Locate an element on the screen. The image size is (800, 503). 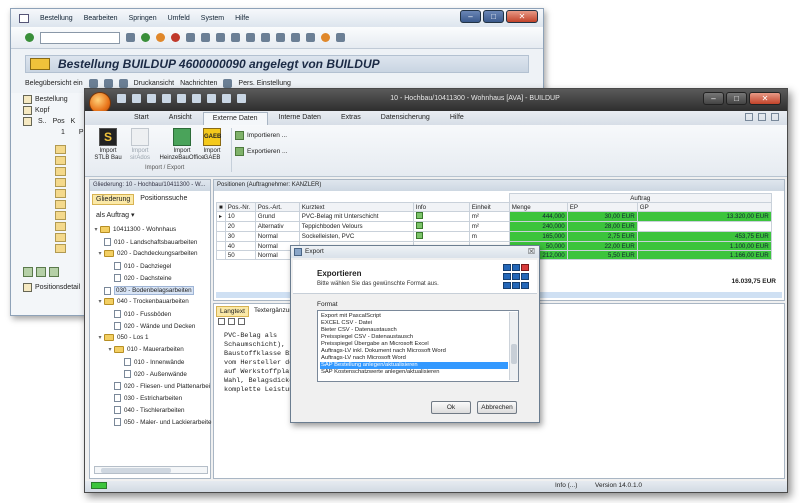
paste-icon is located at coordinates (241, 321).